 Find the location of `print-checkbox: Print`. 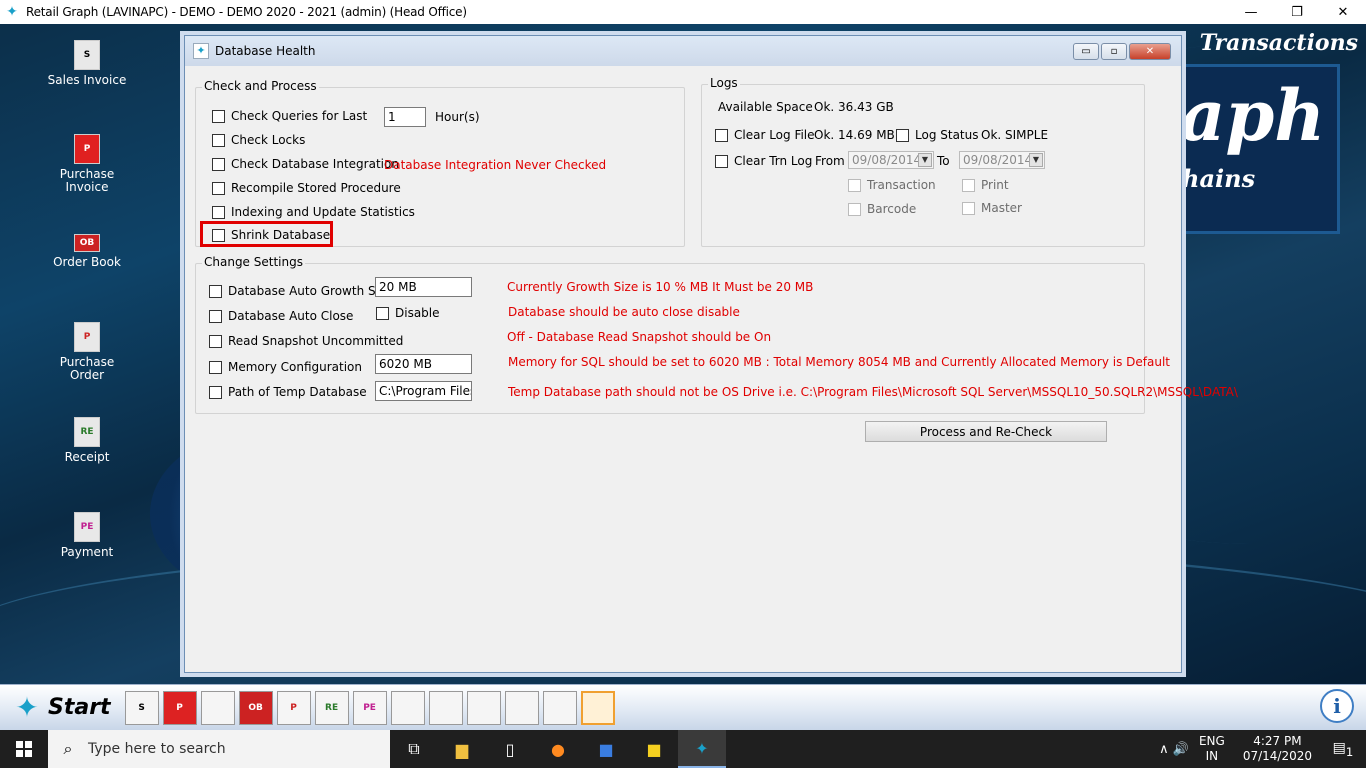

print-checkbox: Print is located at coordinates (985, 185).